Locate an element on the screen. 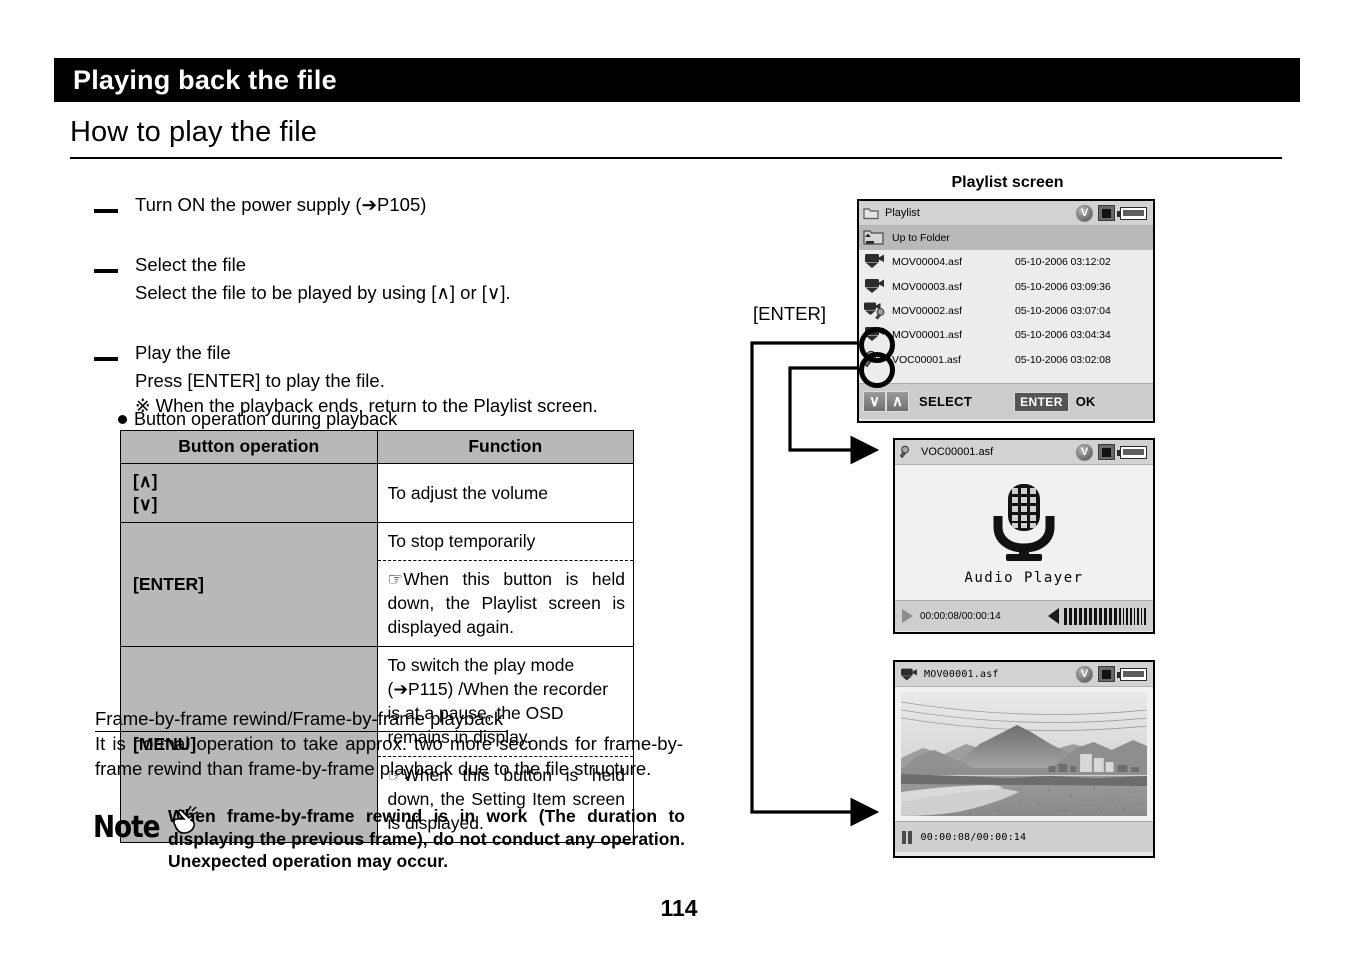 This screenshot has height=954, width=1358. cell-function-volume: To adjust the volume is located at coordinates (505, 493).